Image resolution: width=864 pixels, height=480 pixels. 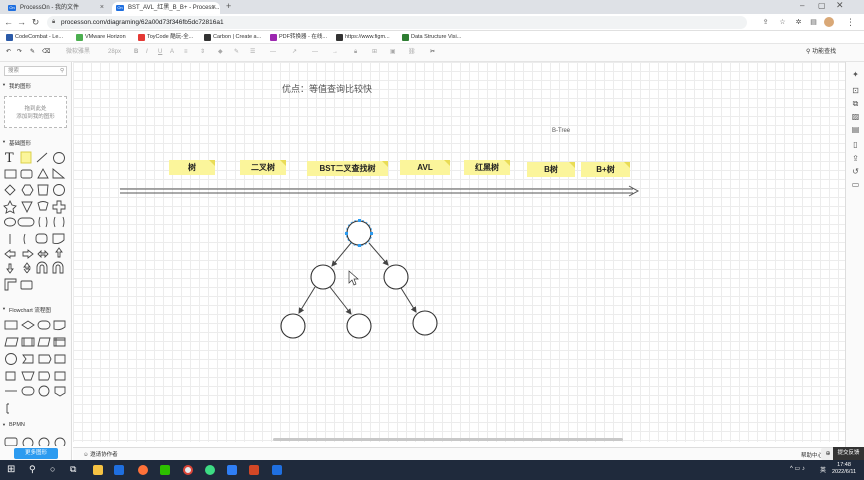 What do you see at coordinates (56, 8) in the screenshot?
I see `tab-my-files: On ProcessOn - 我的文件 ×` at bounding box center [56, 8].